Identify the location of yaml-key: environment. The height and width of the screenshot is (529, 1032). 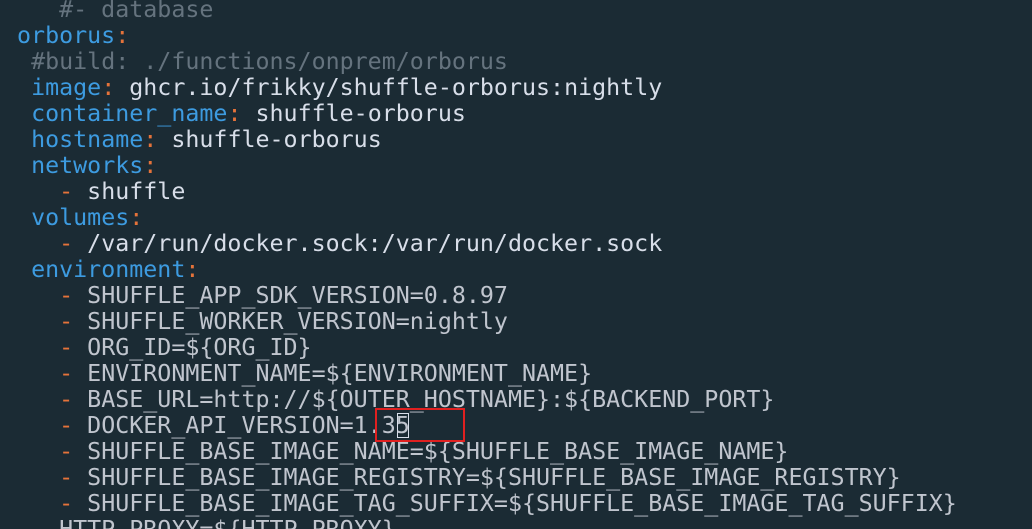
(108, 269).